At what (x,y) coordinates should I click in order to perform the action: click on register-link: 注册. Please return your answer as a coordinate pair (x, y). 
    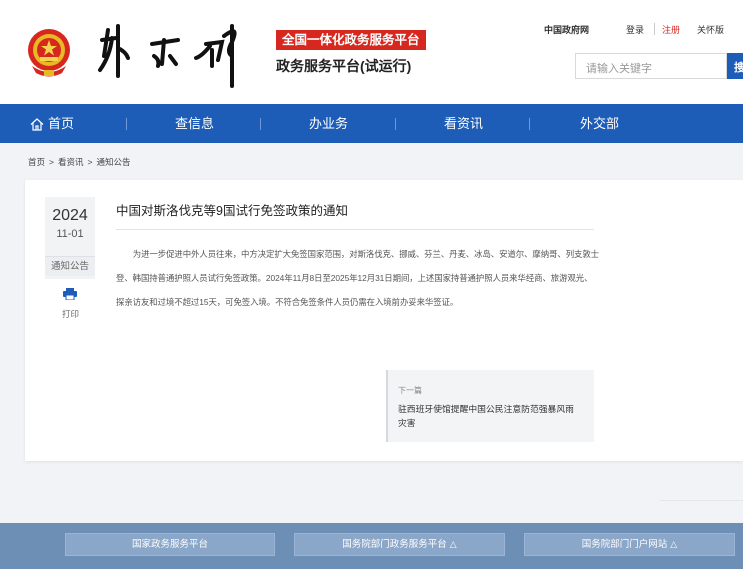
    Looking at the image, I should click on (671, 29).